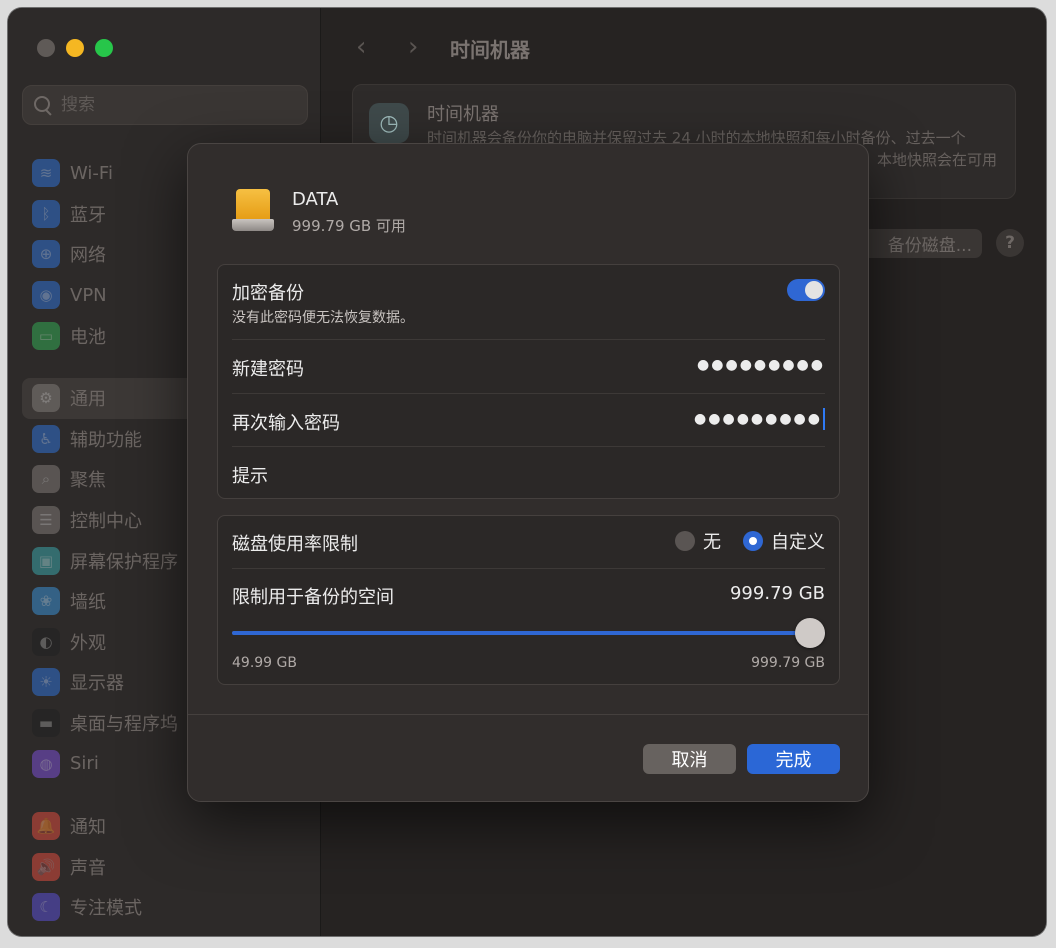 The height and width of the screenshot is (948, 1056). What do you see at coordinates (84, 764) in the screenshot?
I see `sidebar-item-label: Siri` at bounding box center [84, 764].